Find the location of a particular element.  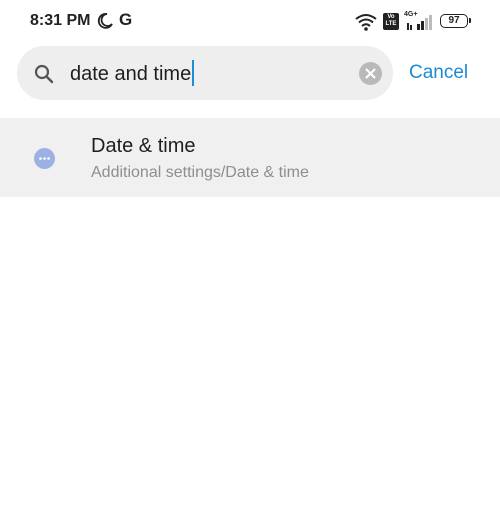

search-query-text: date and time is located at coordinates (131, 74).